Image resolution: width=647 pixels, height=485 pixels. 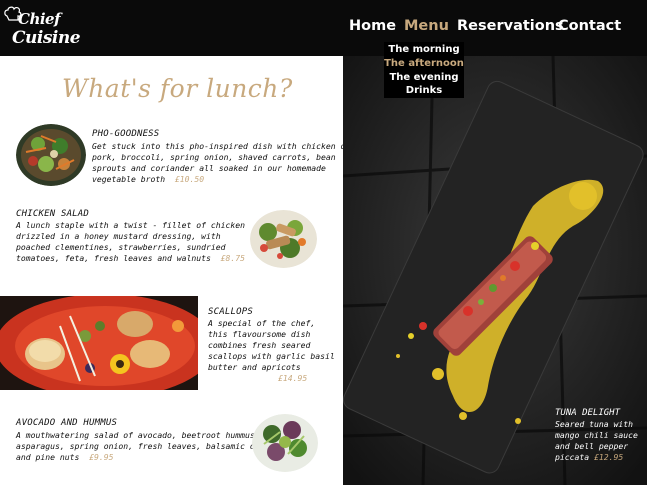 What do you see at coordinates (609, 457) in the screenshot?
I see `price-tuna: £12.95` at bounding box center [609, 457].